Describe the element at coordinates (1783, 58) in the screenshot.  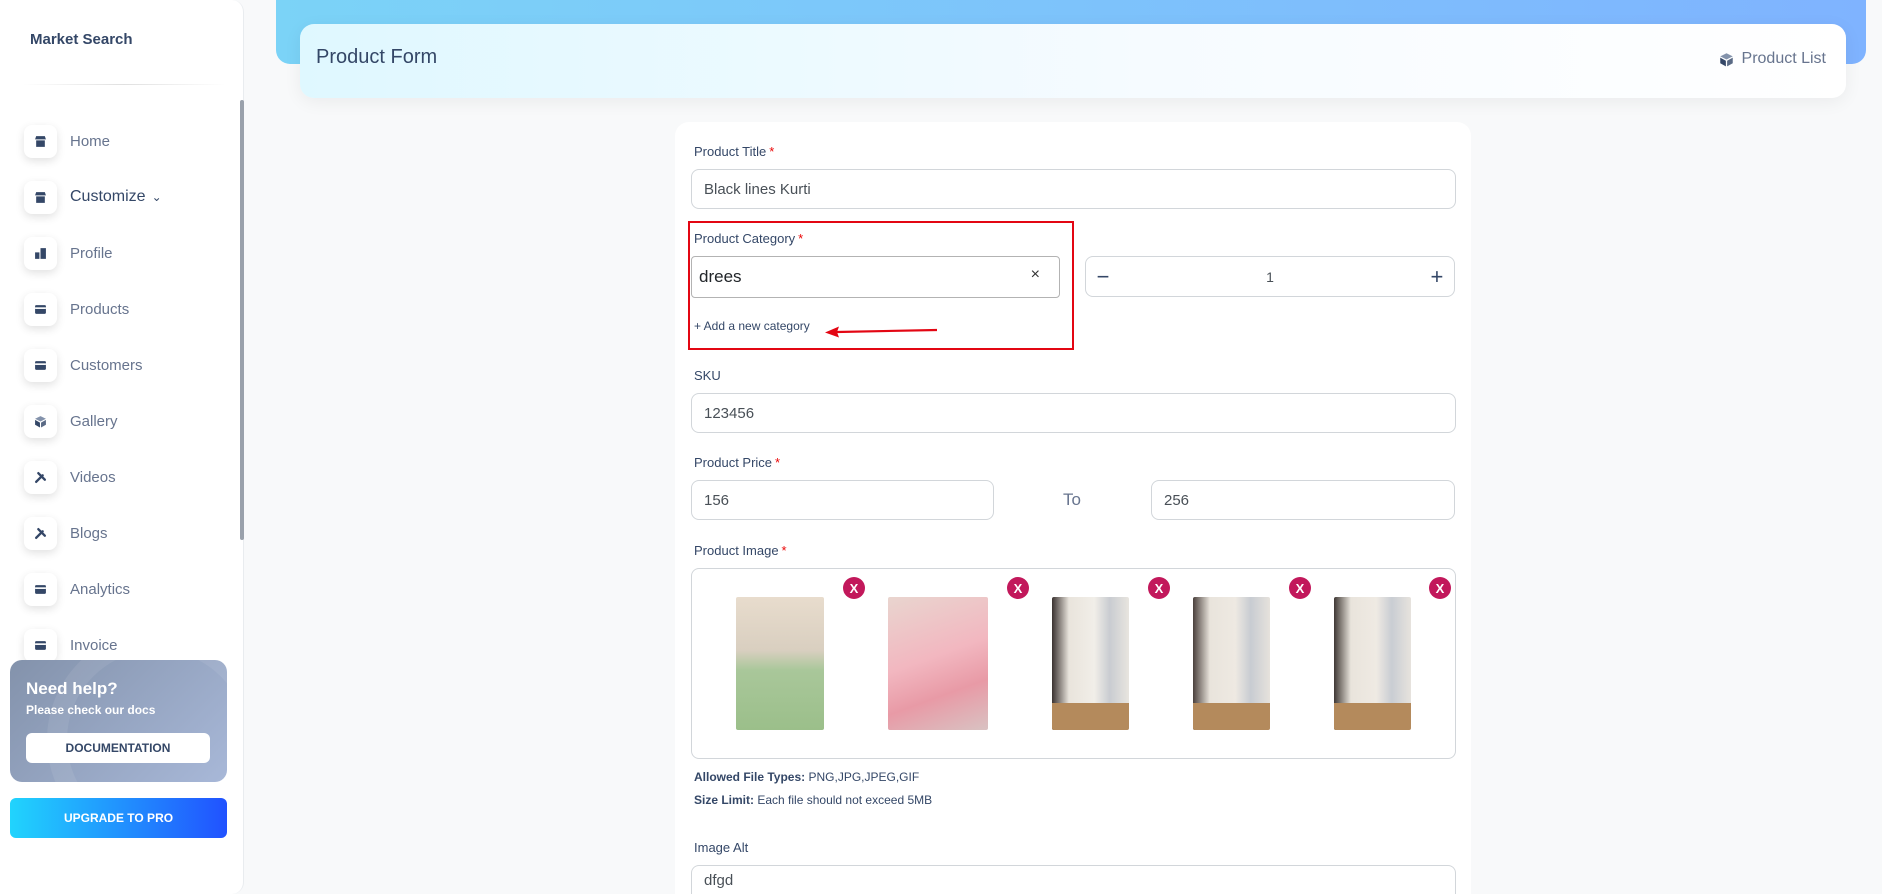
I see `product-list-label: Product List` at that location.